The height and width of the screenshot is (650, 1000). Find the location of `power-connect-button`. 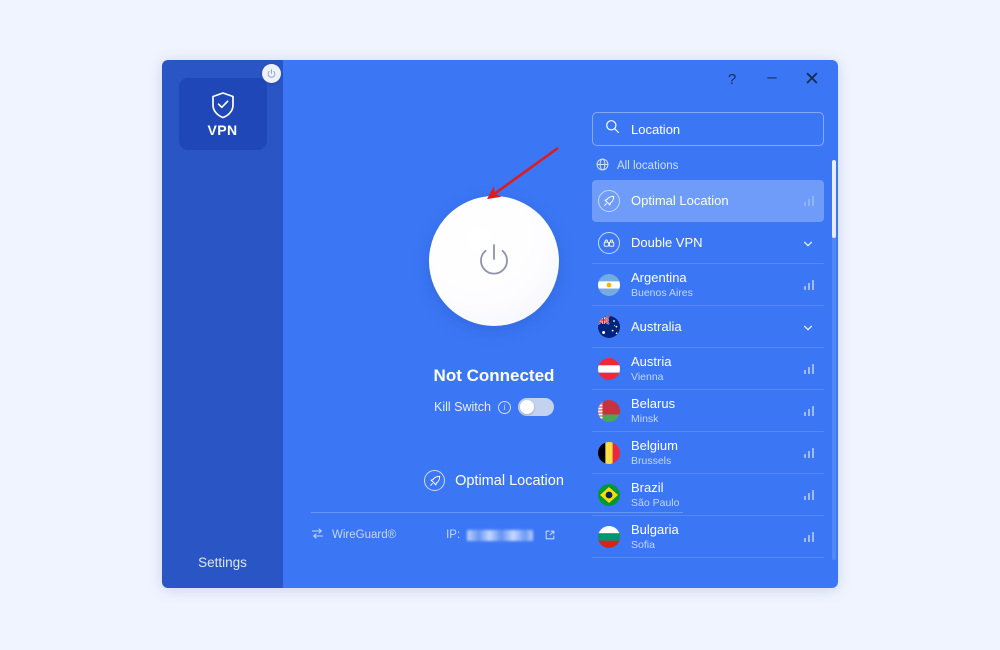

power-connect-button is located at coordinates (494, 261).